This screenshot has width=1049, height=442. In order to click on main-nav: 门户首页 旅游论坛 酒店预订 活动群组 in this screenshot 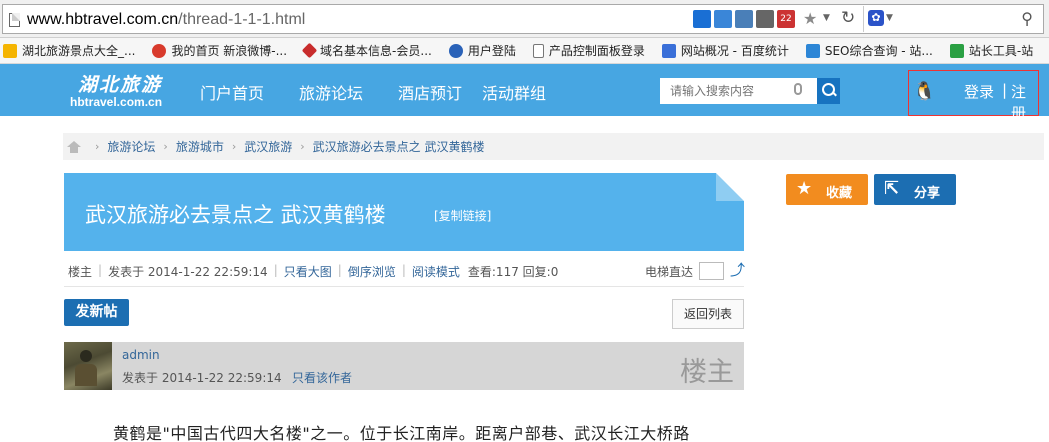, I will do `click(390, 92)`.